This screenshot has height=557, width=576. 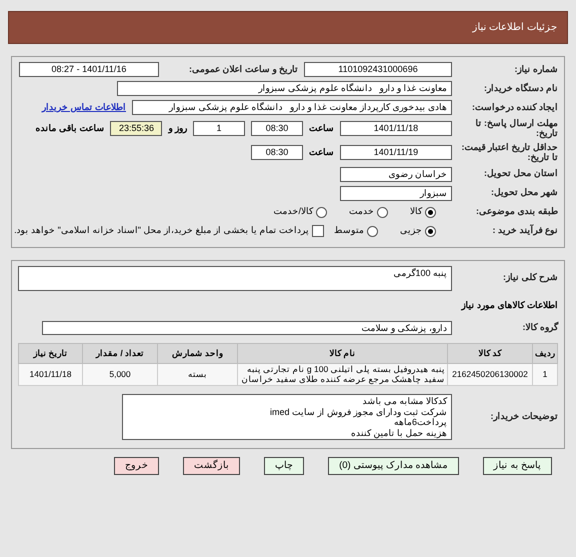 I want to click on option-label: کالا, so click(x=416, y=211).